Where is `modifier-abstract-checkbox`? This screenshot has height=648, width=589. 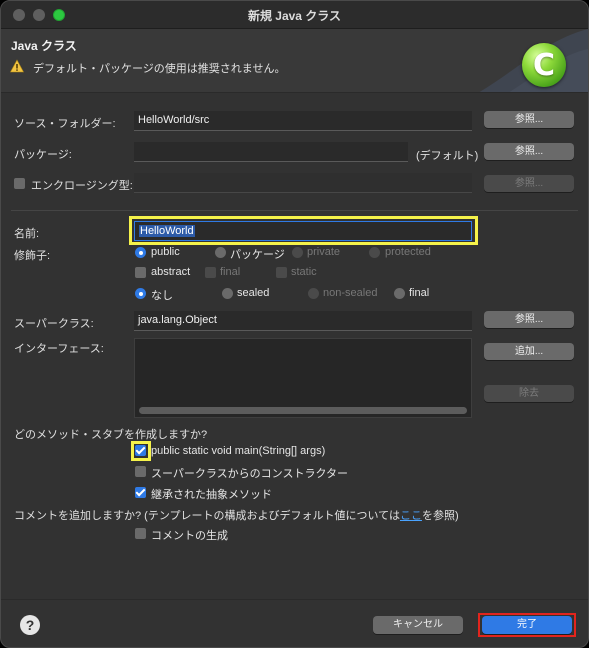 modifier-abstract-checkbox is located at coordinates (140, 272).